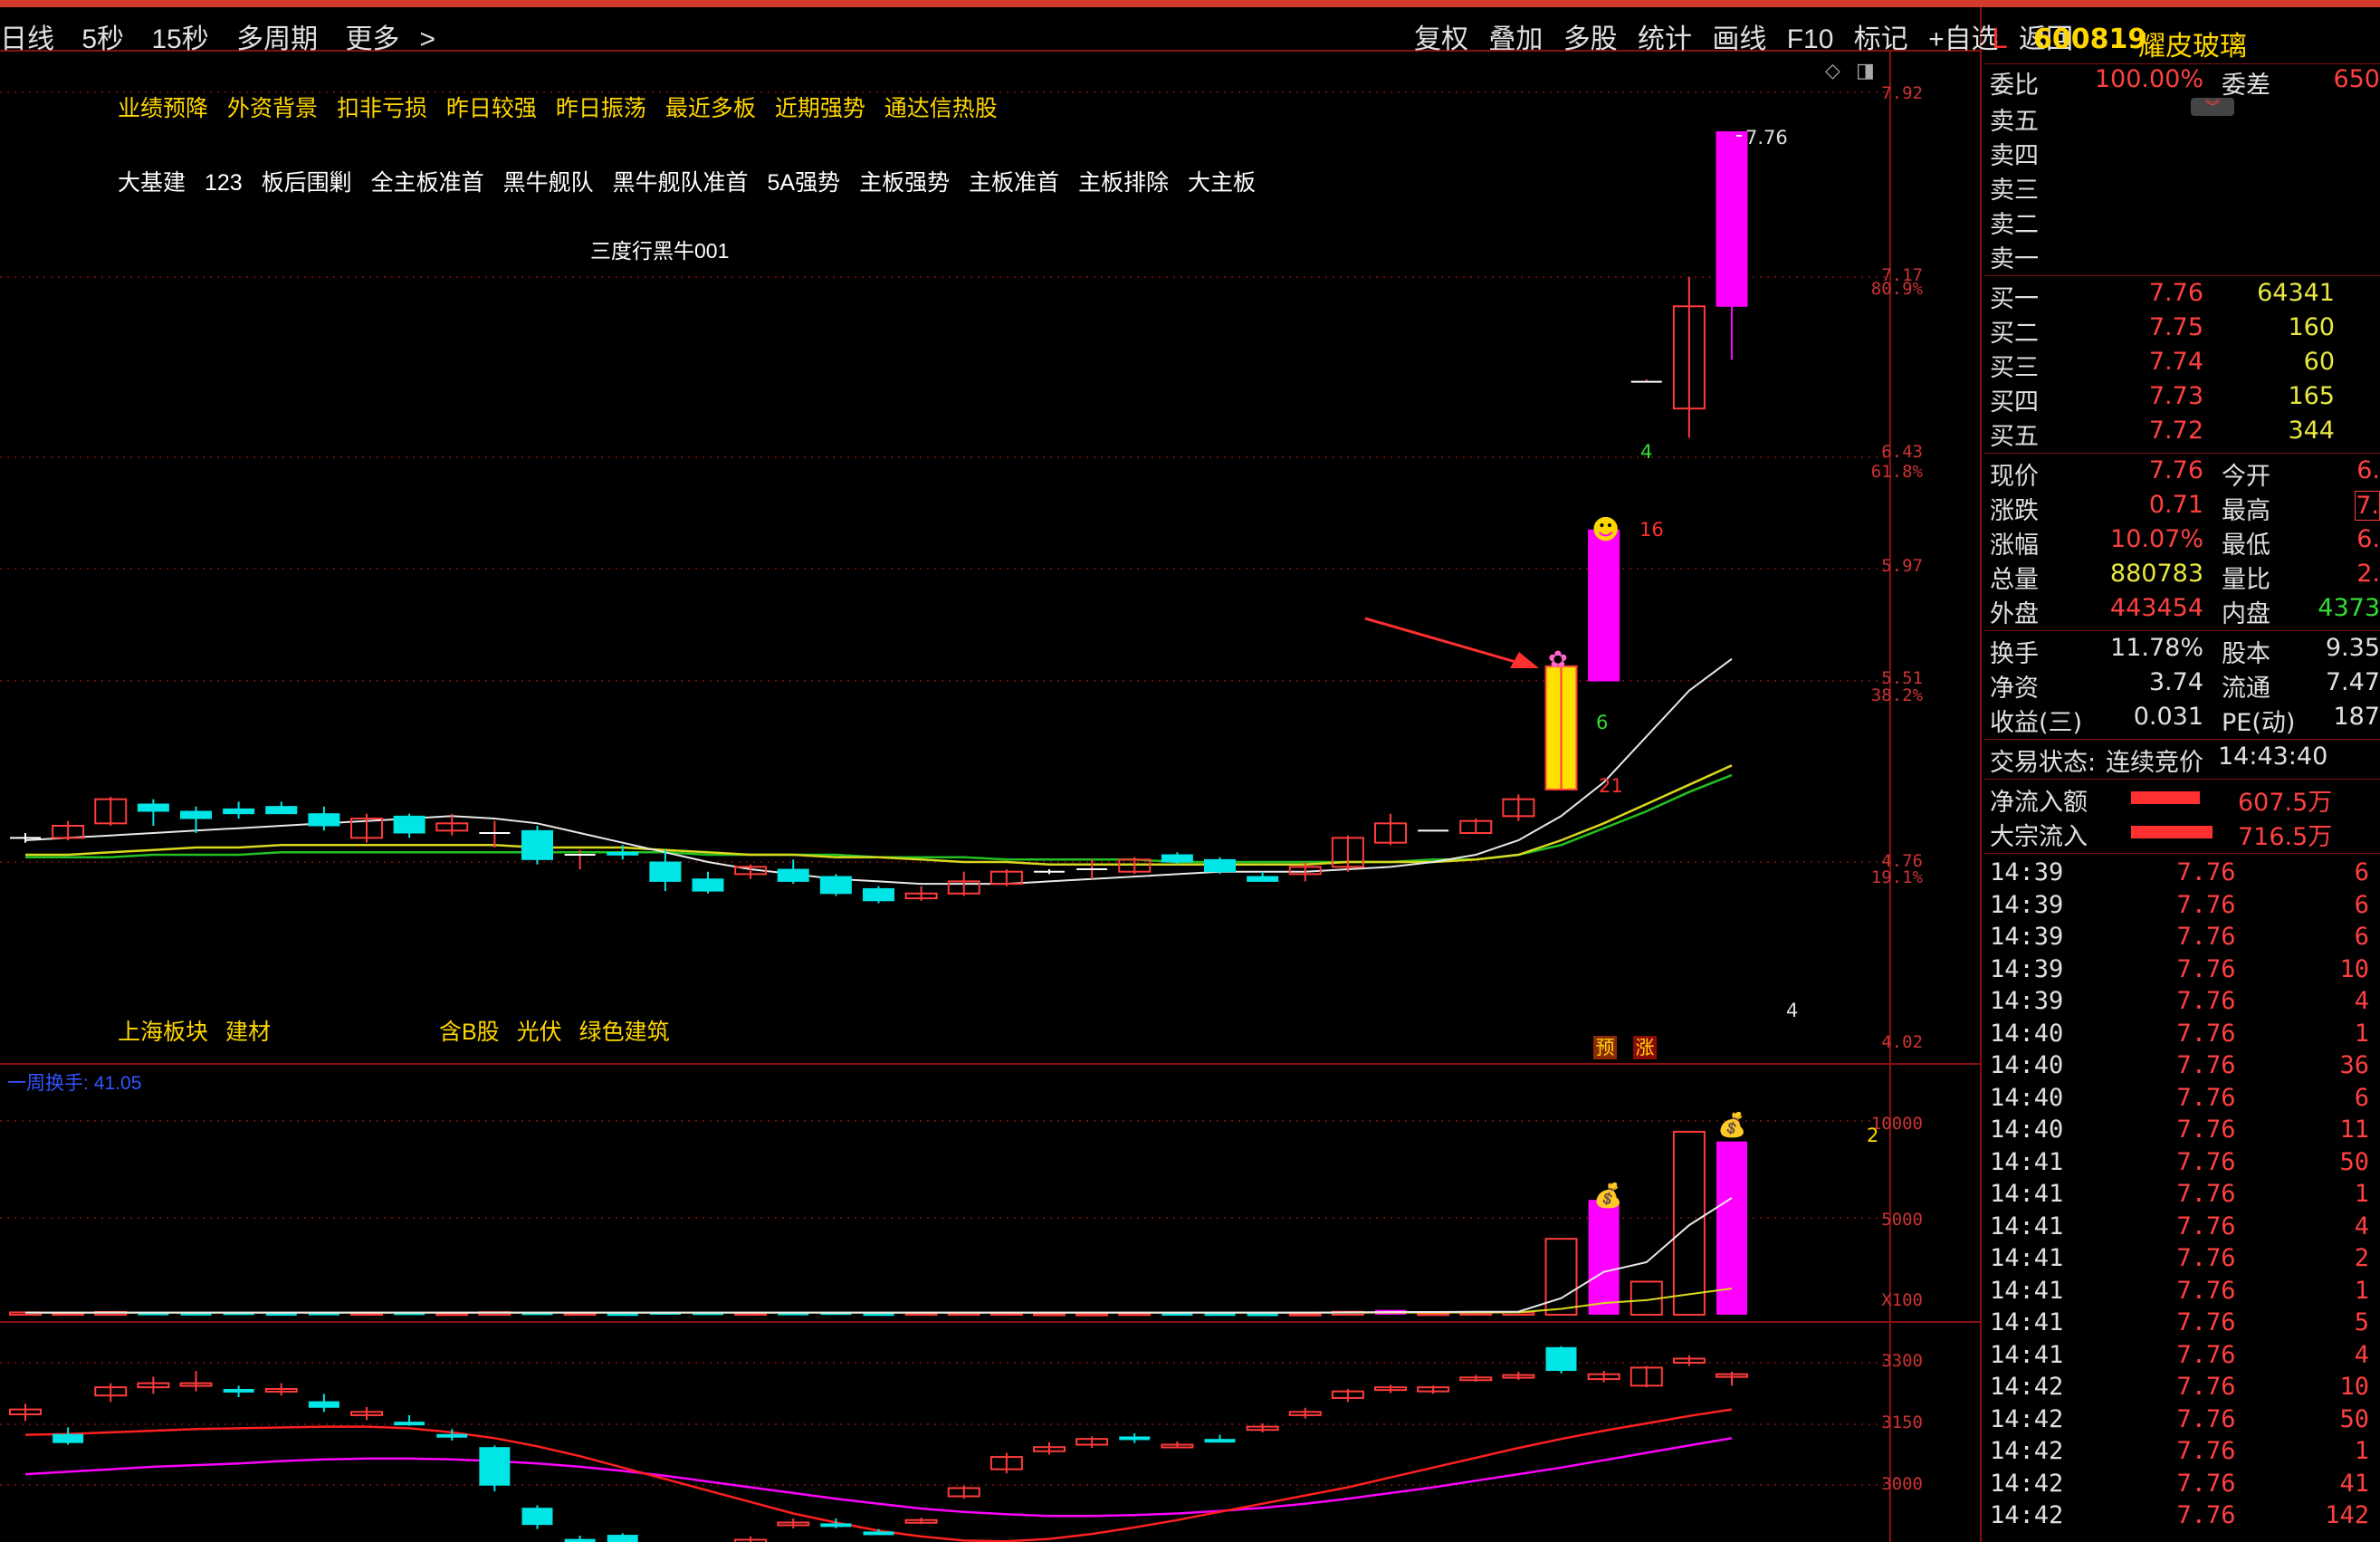  Describe the element at coordinates (1590, 36) in the screenshot. I see `multi-stock-button: 多股` at that location.